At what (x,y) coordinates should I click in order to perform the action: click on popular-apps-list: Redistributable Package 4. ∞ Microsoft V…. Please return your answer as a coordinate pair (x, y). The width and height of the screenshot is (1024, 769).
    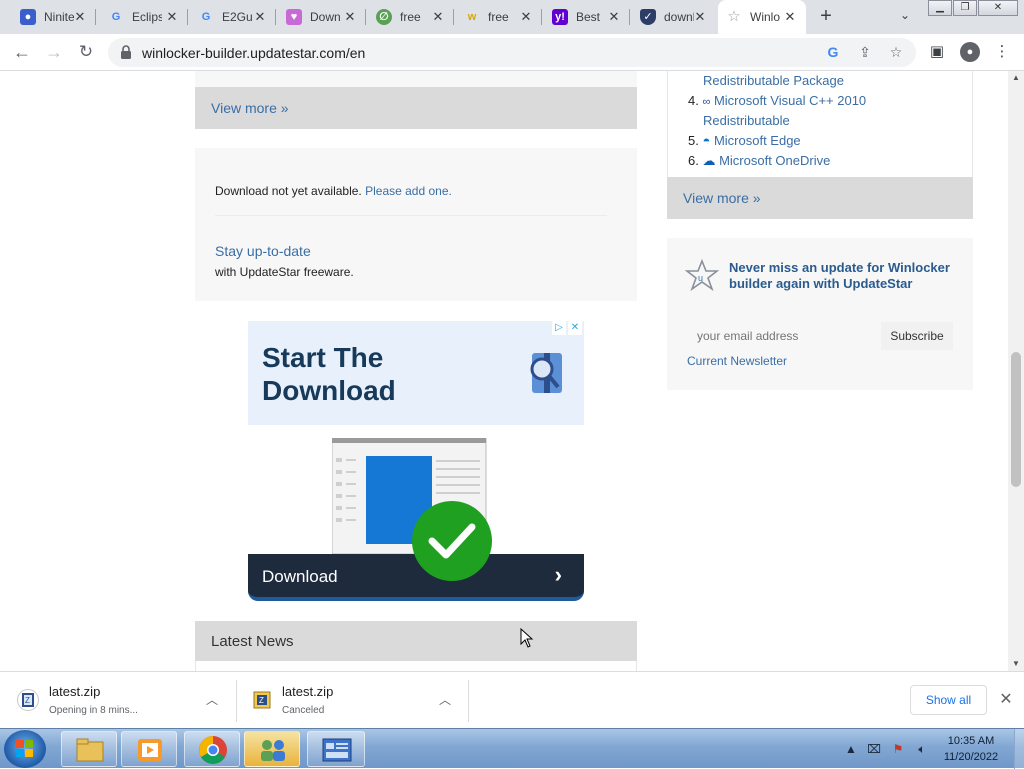
    Looking at the image, I should click on (820, 124).